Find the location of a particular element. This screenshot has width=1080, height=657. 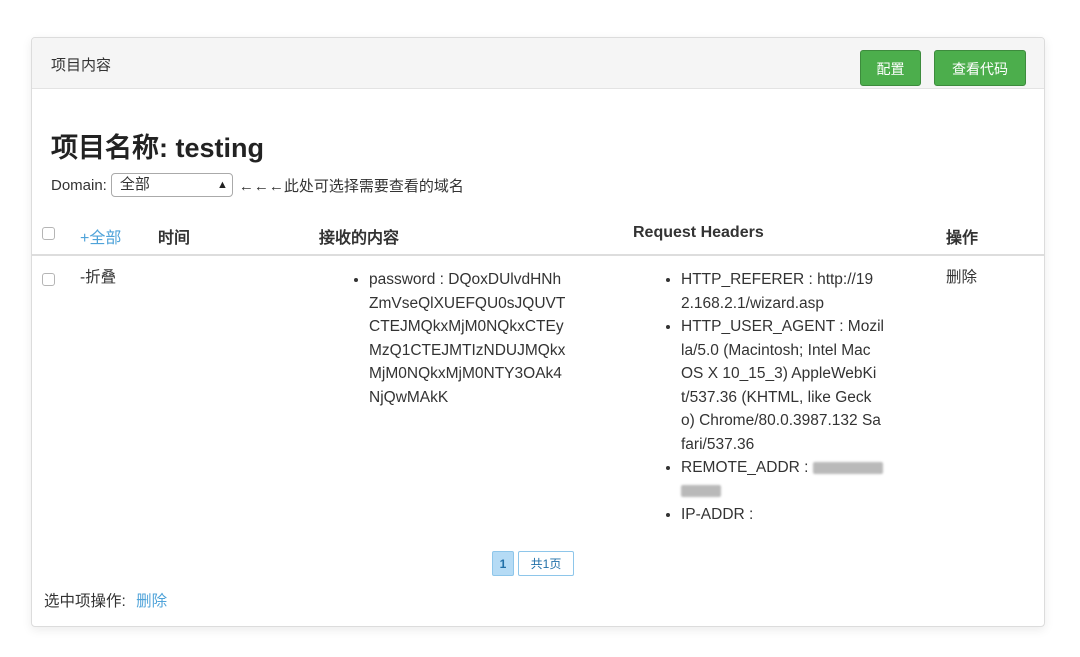

page-current: 1 is located at coordinates (503, 563).